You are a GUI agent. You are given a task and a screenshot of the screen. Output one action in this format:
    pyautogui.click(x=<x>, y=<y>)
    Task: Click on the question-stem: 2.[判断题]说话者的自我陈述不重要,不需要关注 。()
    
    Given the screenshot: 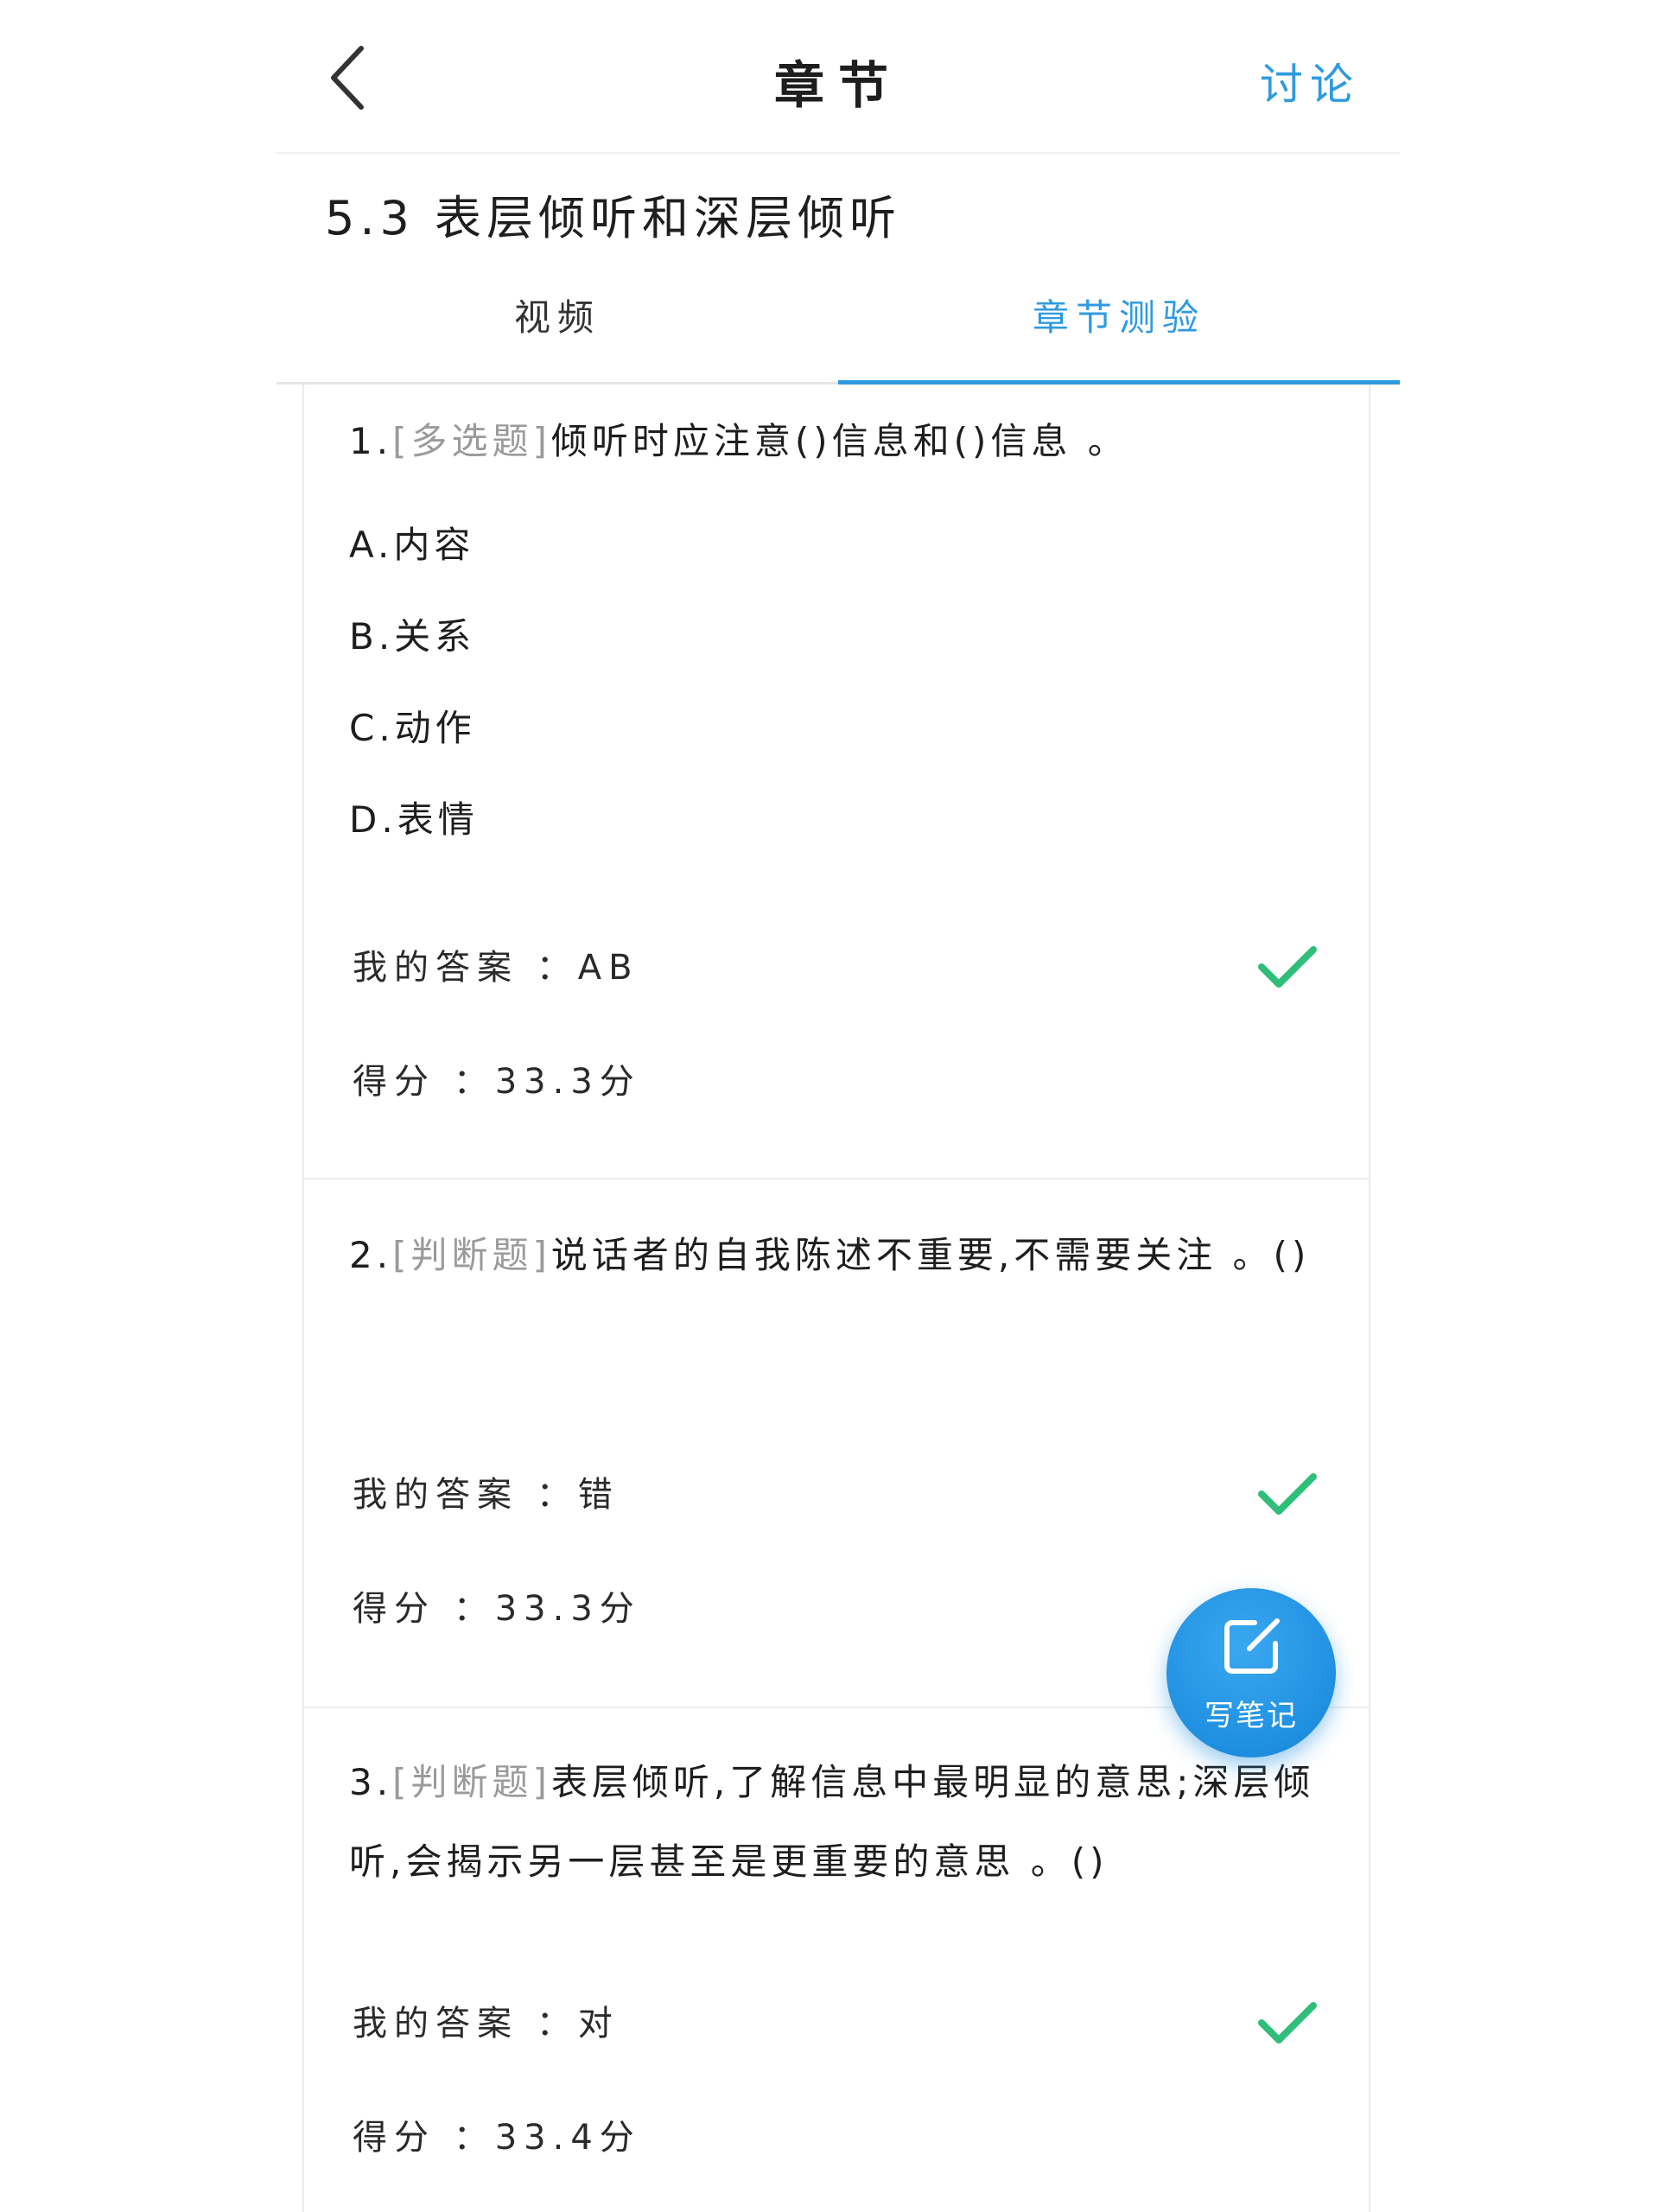 What is the action you would take?
    pyautogui.click(x=837, y=1255)
    